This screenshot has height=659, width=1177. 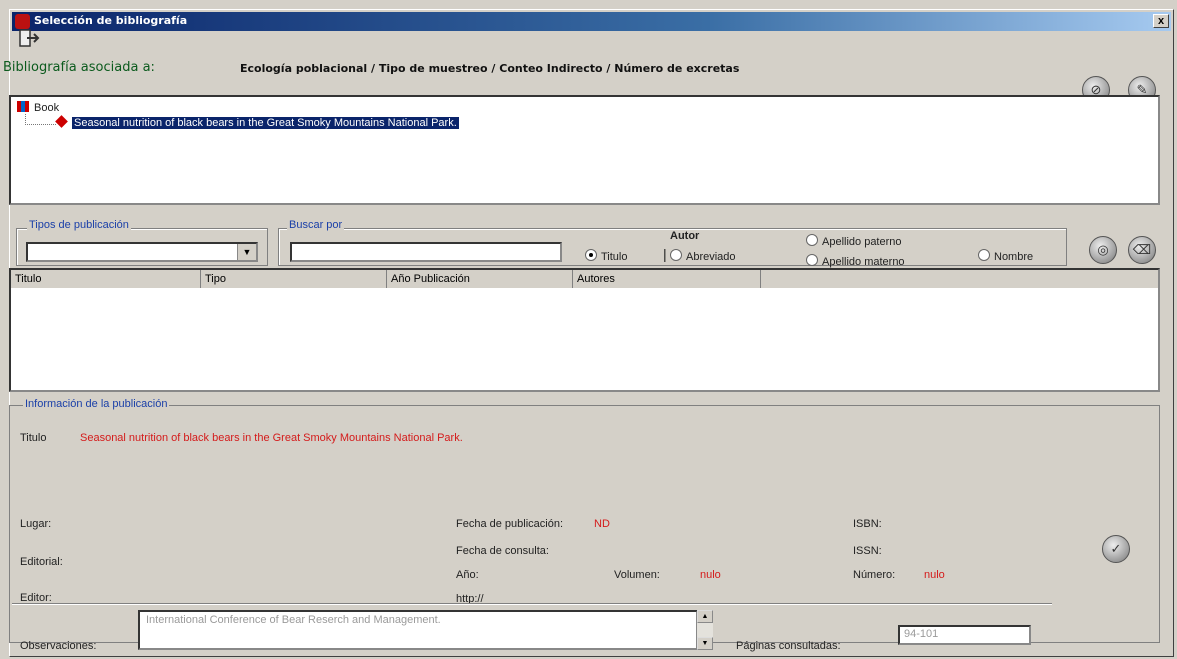 I want to click on volumen-value: nulo, so click(x=710, y=575).